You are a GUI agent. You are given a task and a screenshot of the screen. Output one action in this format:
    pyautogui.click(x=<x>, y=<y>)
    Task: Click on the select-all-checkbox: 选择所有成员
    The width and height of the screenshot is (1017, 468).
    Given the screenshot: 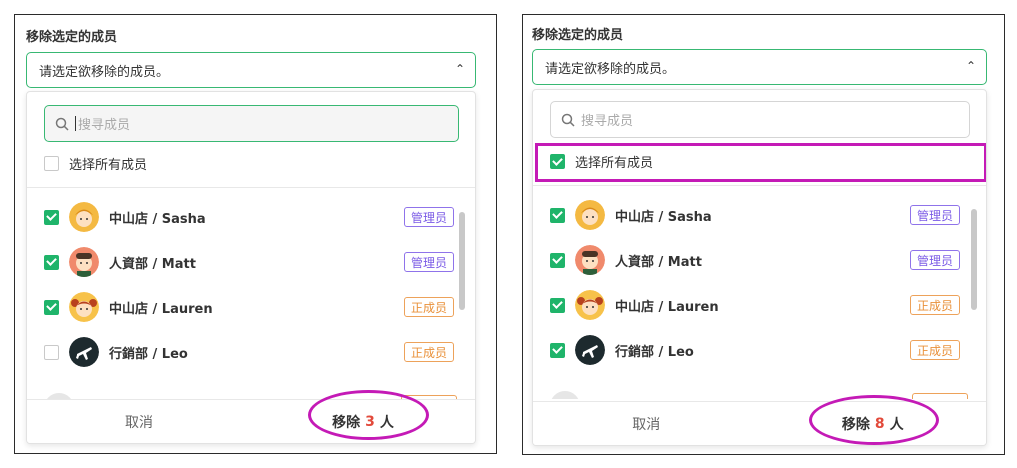 What is the action you would take?
    pyautogui.click(x=95, y=163)
    